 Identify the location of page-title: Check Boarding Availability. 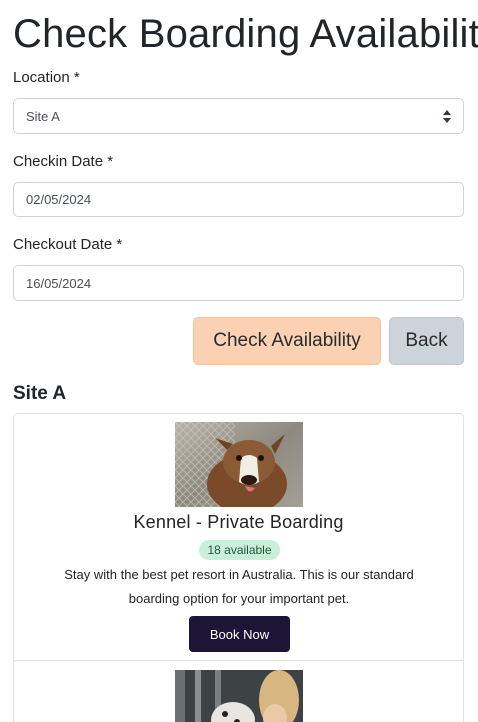
(245, 34).